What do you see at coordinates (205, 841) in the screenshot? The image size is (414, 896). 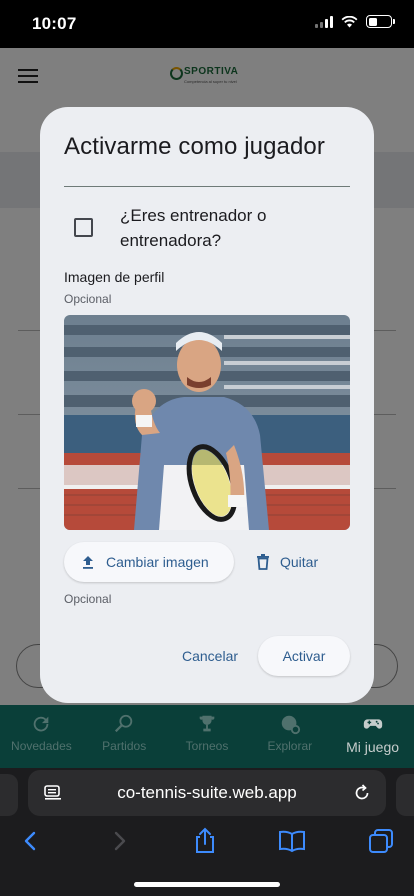 I see `share-icon` at bounding box center [205, 841].